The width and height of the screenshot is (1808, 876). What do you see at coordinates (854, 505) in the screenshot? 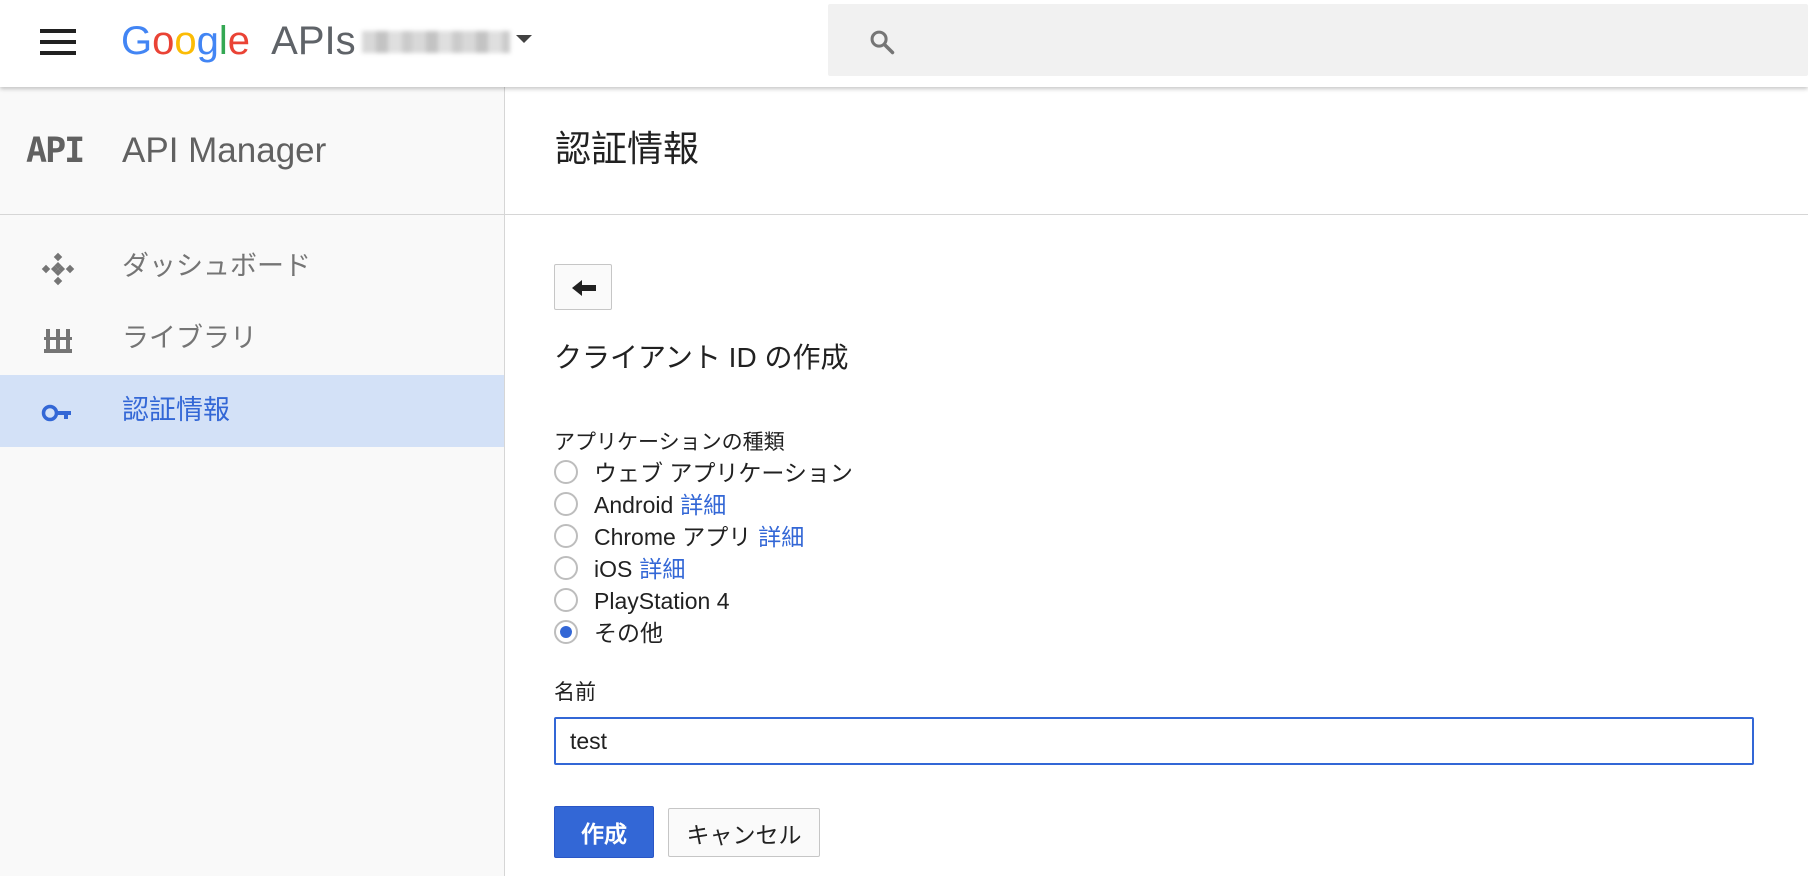
I see `radio-android: Android 詳細` at bounding box center [854, 505].